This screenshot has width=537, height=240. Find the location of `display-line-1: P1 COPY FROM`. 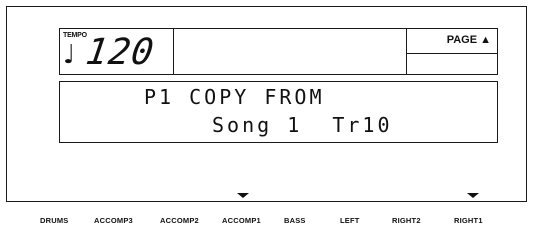

display-line-1: P1 COPY FROM is located at coordinates (234, 97).